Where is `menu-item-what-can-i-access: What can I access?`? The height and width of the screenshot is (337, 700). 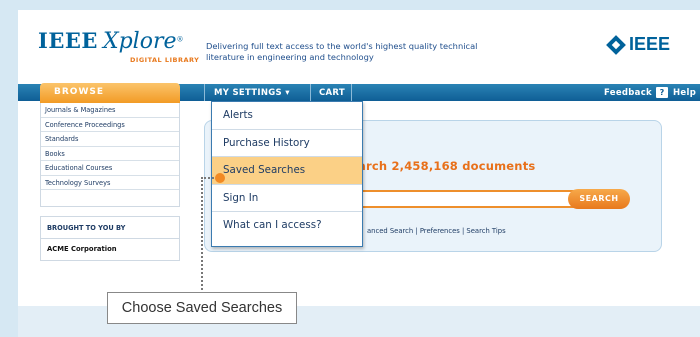 menu-item-what-can-i-access: What can I access? is located at coordinates (287, 226).